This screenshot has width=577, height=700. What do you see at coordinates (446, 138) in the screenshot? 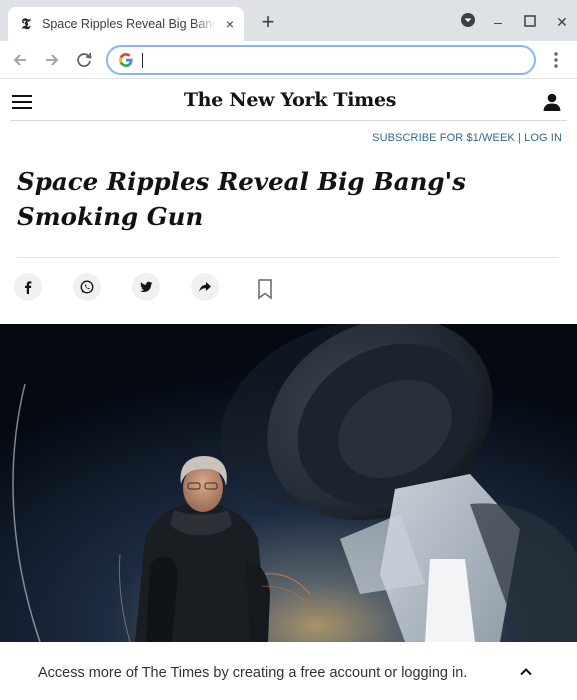
I see `subscribe-login-link: SUBSCRIBE FOR $1/WEEK | LOG IN` at bounding box center [446, 138].